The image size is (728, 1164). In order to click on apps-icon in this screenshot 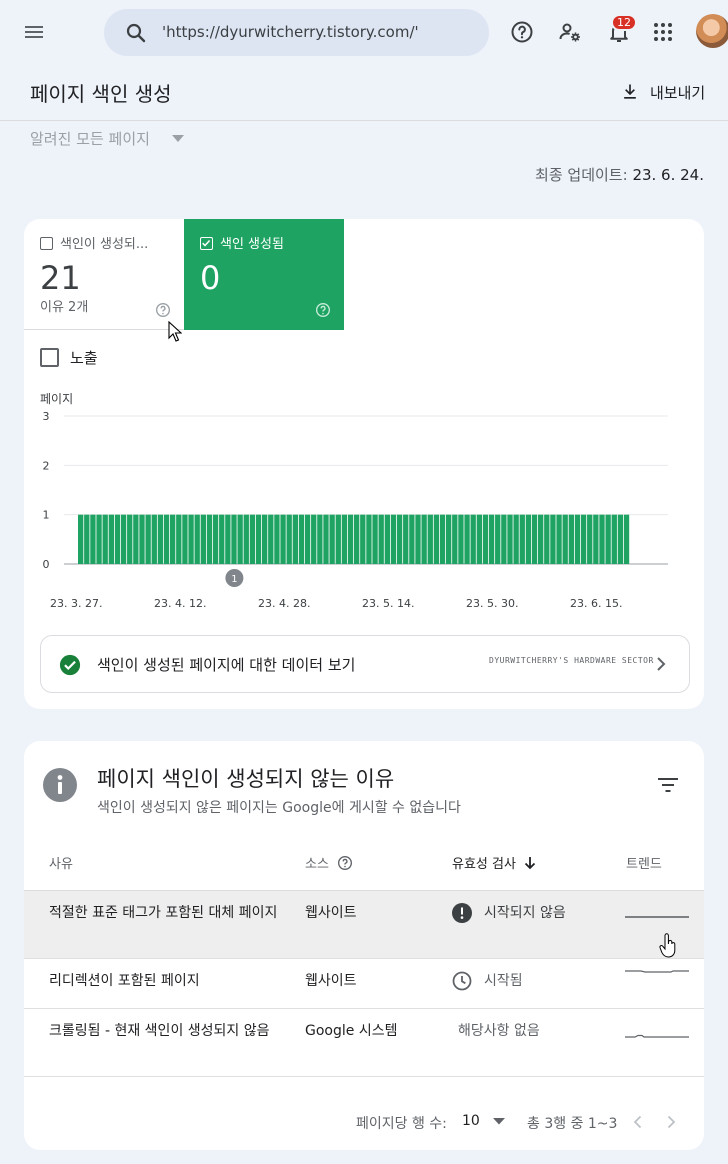, I will do `click(663, 32)`.